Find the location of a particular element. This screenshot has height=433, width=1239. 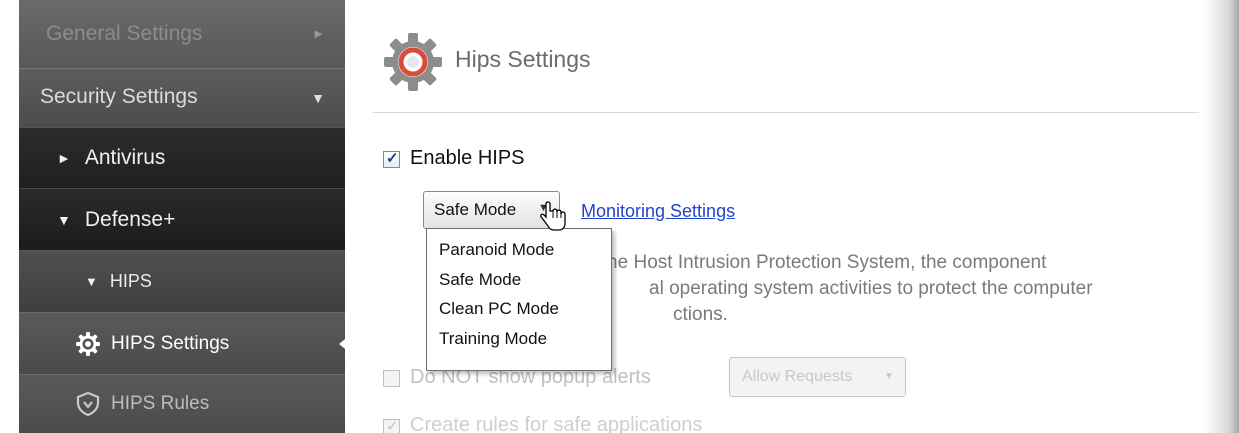

sidebar-item-defense-plus: ▼ Defense+ is located at coordinates (182, 219).